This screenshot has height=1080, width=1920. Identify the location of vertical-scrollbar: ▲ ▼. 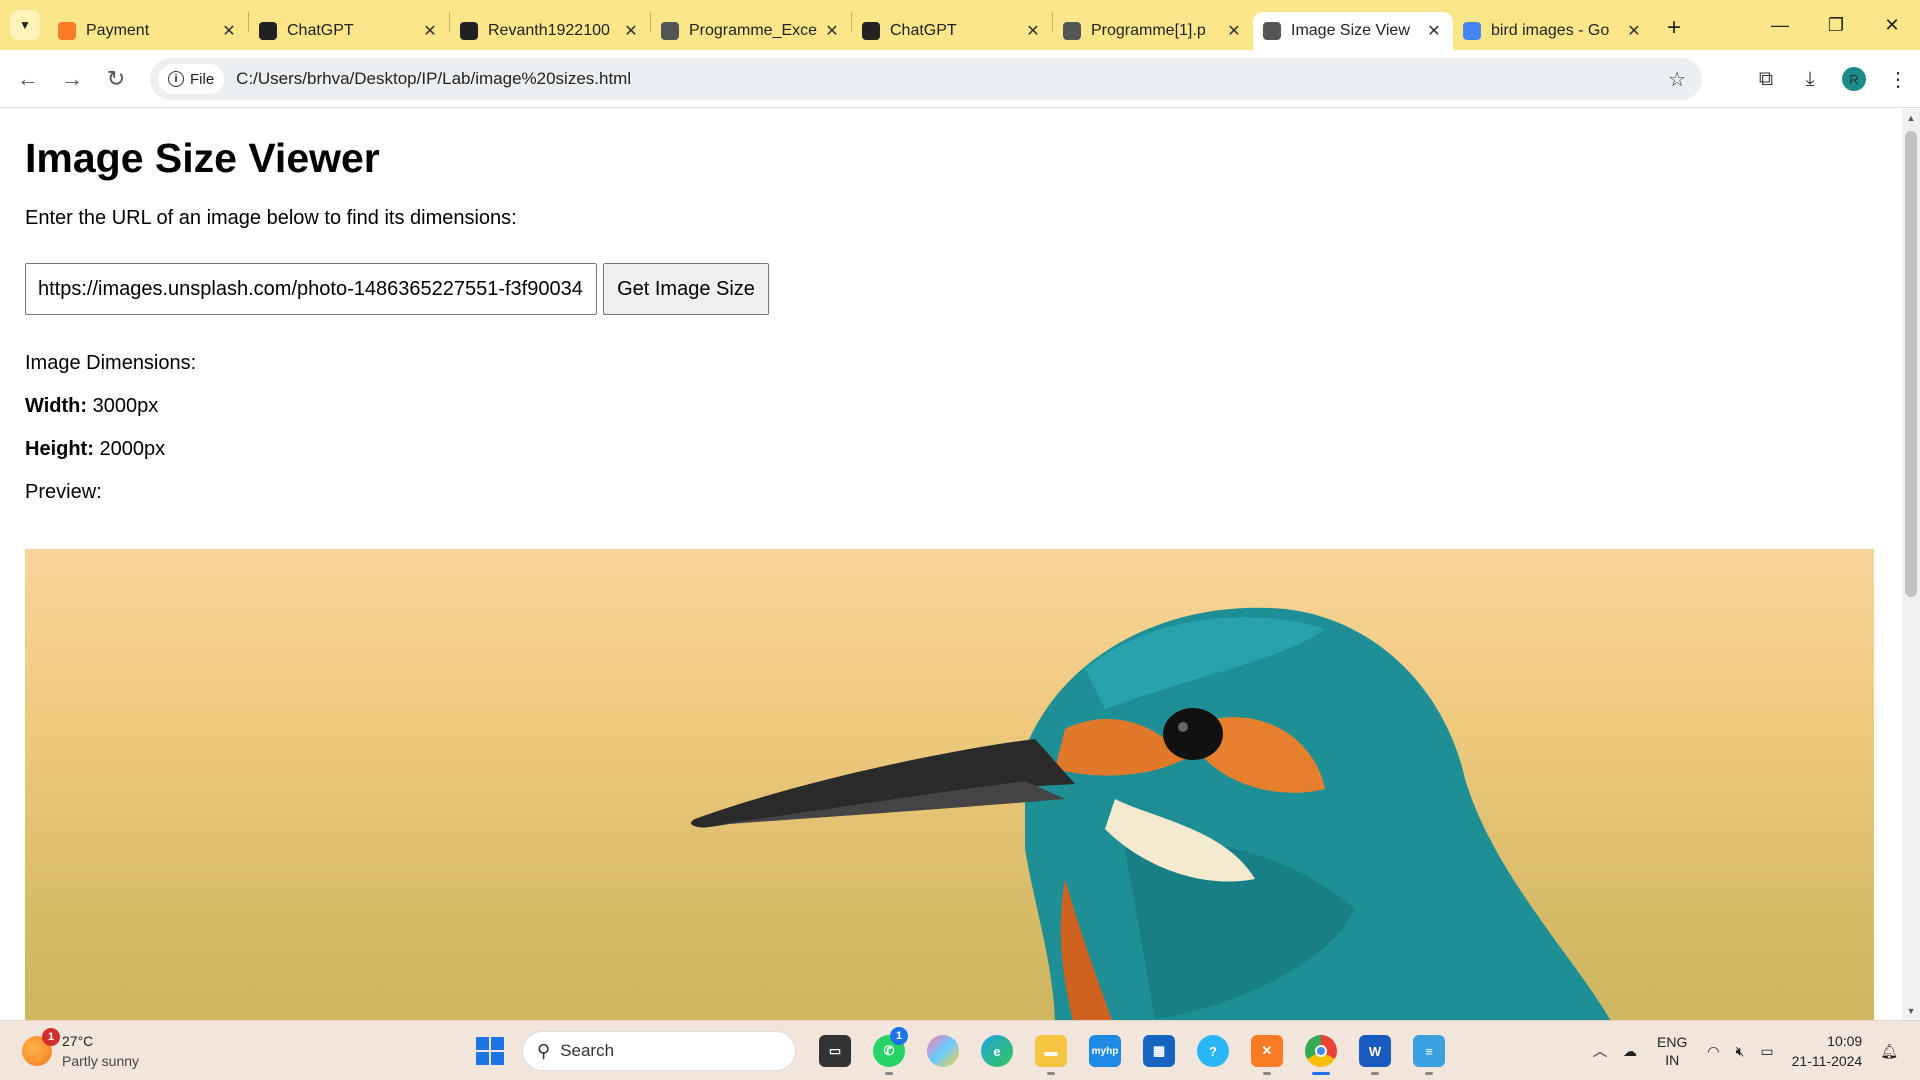
(1911, 564).